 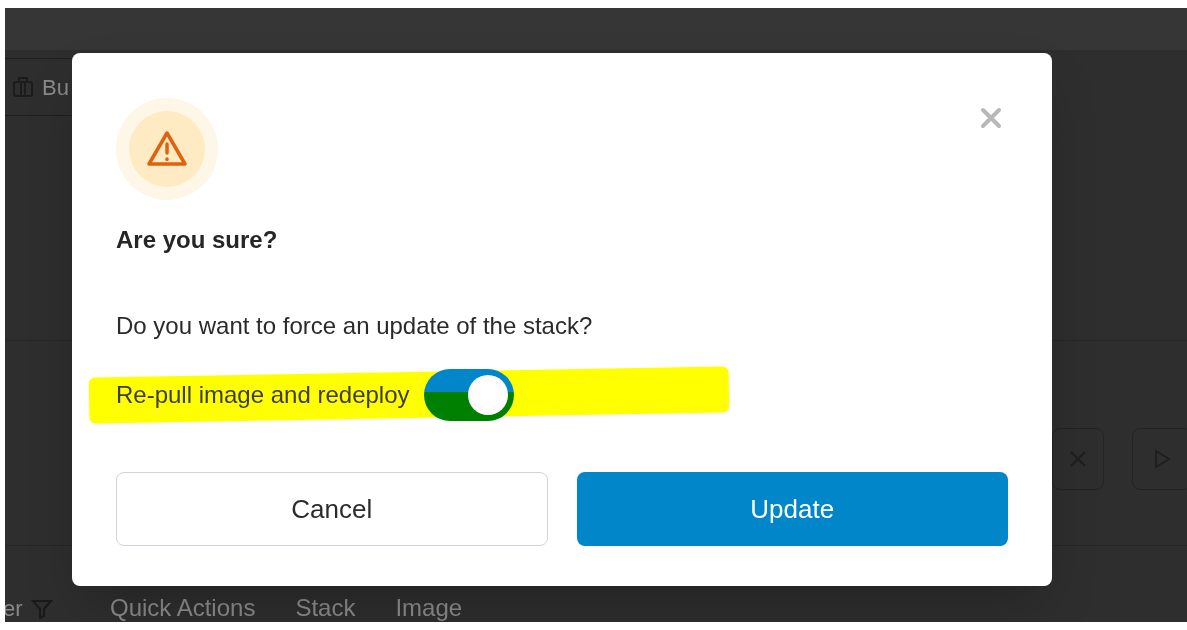 I want to click on column-header: Stack, so click(x=325, y=606).